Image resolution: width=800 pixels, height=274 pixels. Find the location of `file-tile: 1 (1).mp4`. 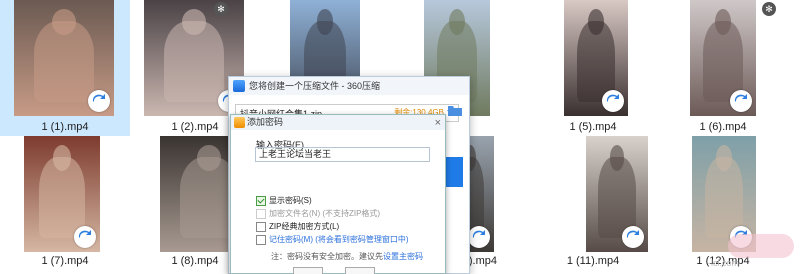

file-tile: 1 (1).mp4 is located at coordinates (65, 68).